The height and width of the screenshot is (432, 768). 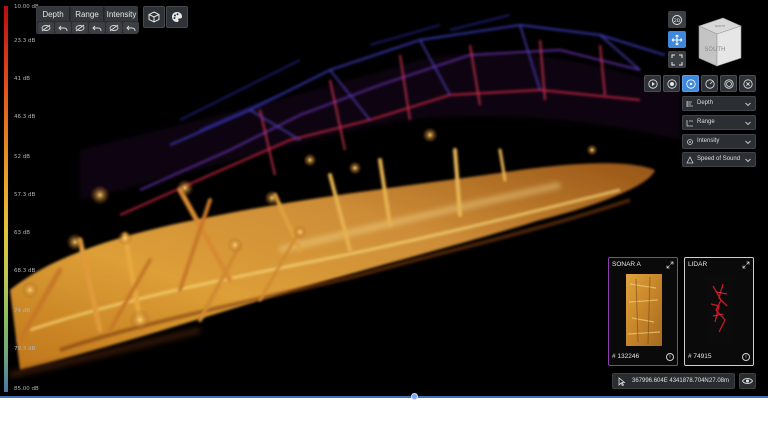 I want to click on scale-label-1: 23.3 dB, so click(x=25, y=41).